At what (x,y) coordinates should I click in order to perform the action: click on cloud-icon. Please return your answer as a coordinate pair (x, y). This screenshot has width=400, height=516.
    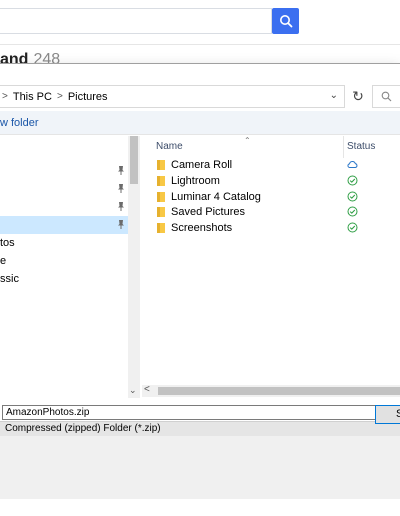
    Looking at the image, I should click on (352, 164).